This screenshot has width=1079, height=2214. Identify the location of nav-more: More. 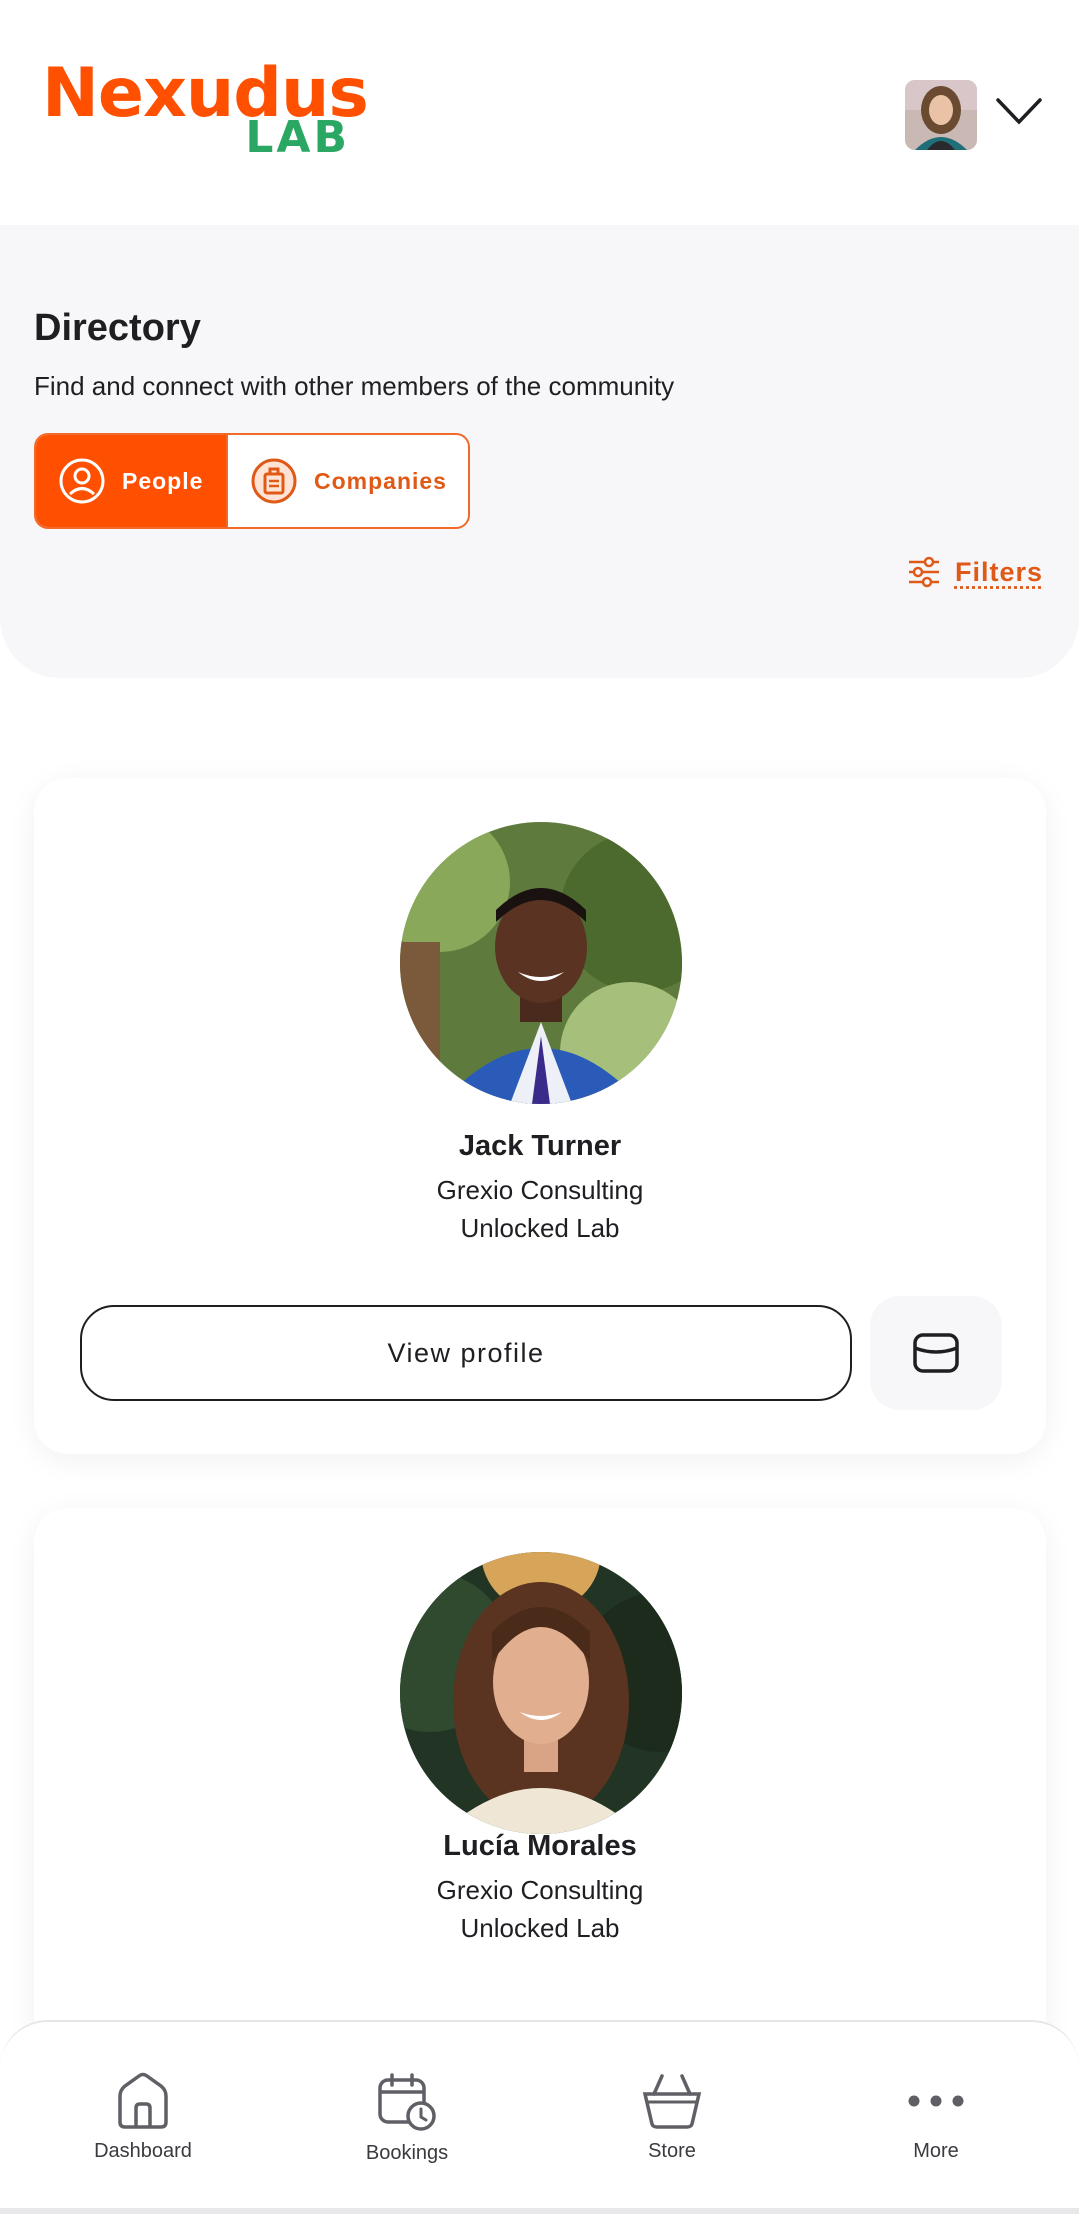
(936, 2117).